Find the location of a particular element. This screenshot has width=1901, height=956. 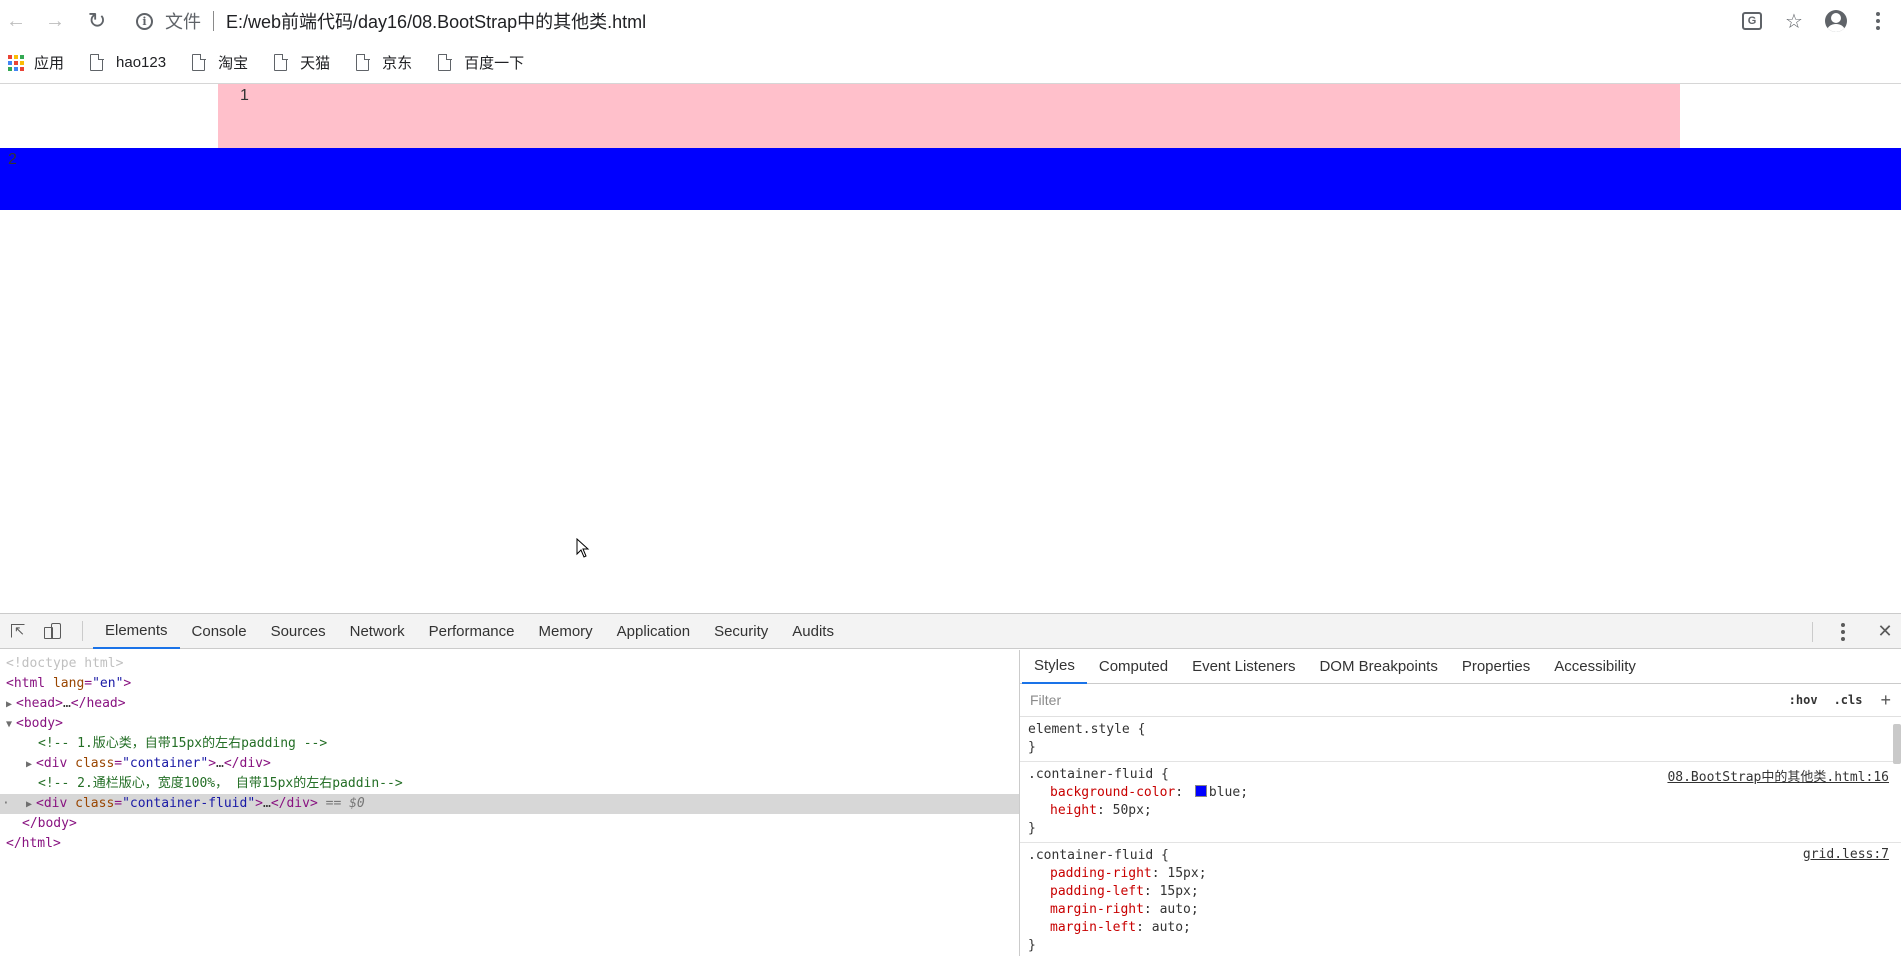

tab-accessibility: Accessibility is located at coordinates (1595, 667).